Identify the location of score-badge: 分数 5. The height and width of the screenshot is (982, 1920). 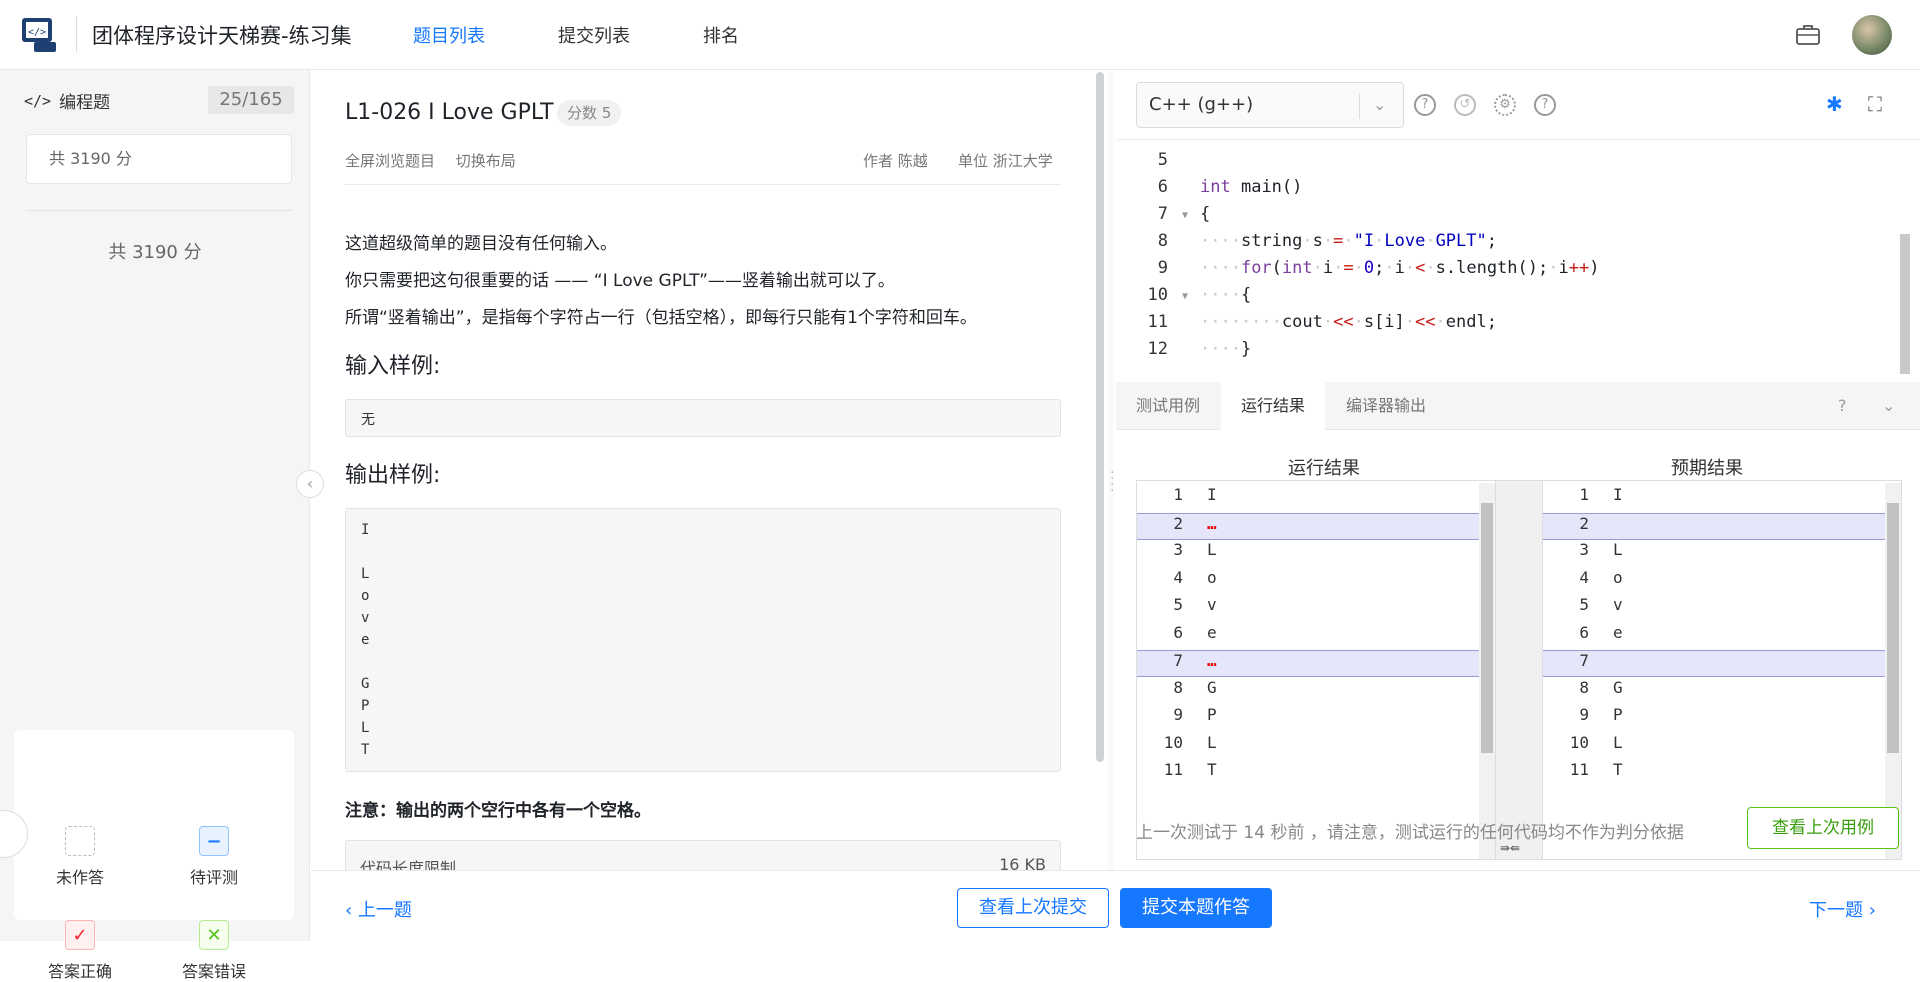
(589, 113).